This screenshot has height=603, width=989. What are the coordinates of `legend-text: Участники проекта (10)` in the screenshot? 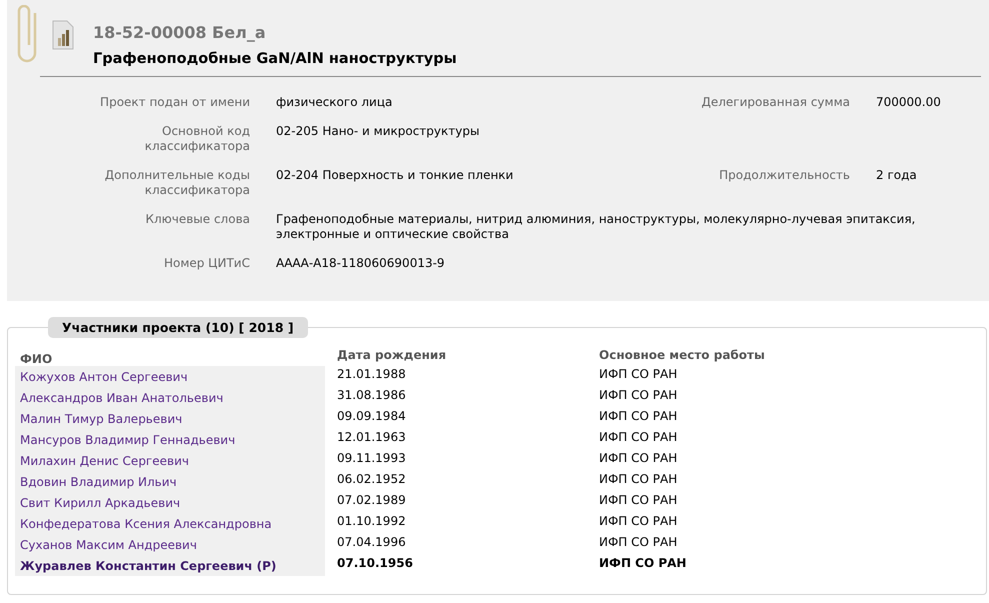 It's located at (148, 327).